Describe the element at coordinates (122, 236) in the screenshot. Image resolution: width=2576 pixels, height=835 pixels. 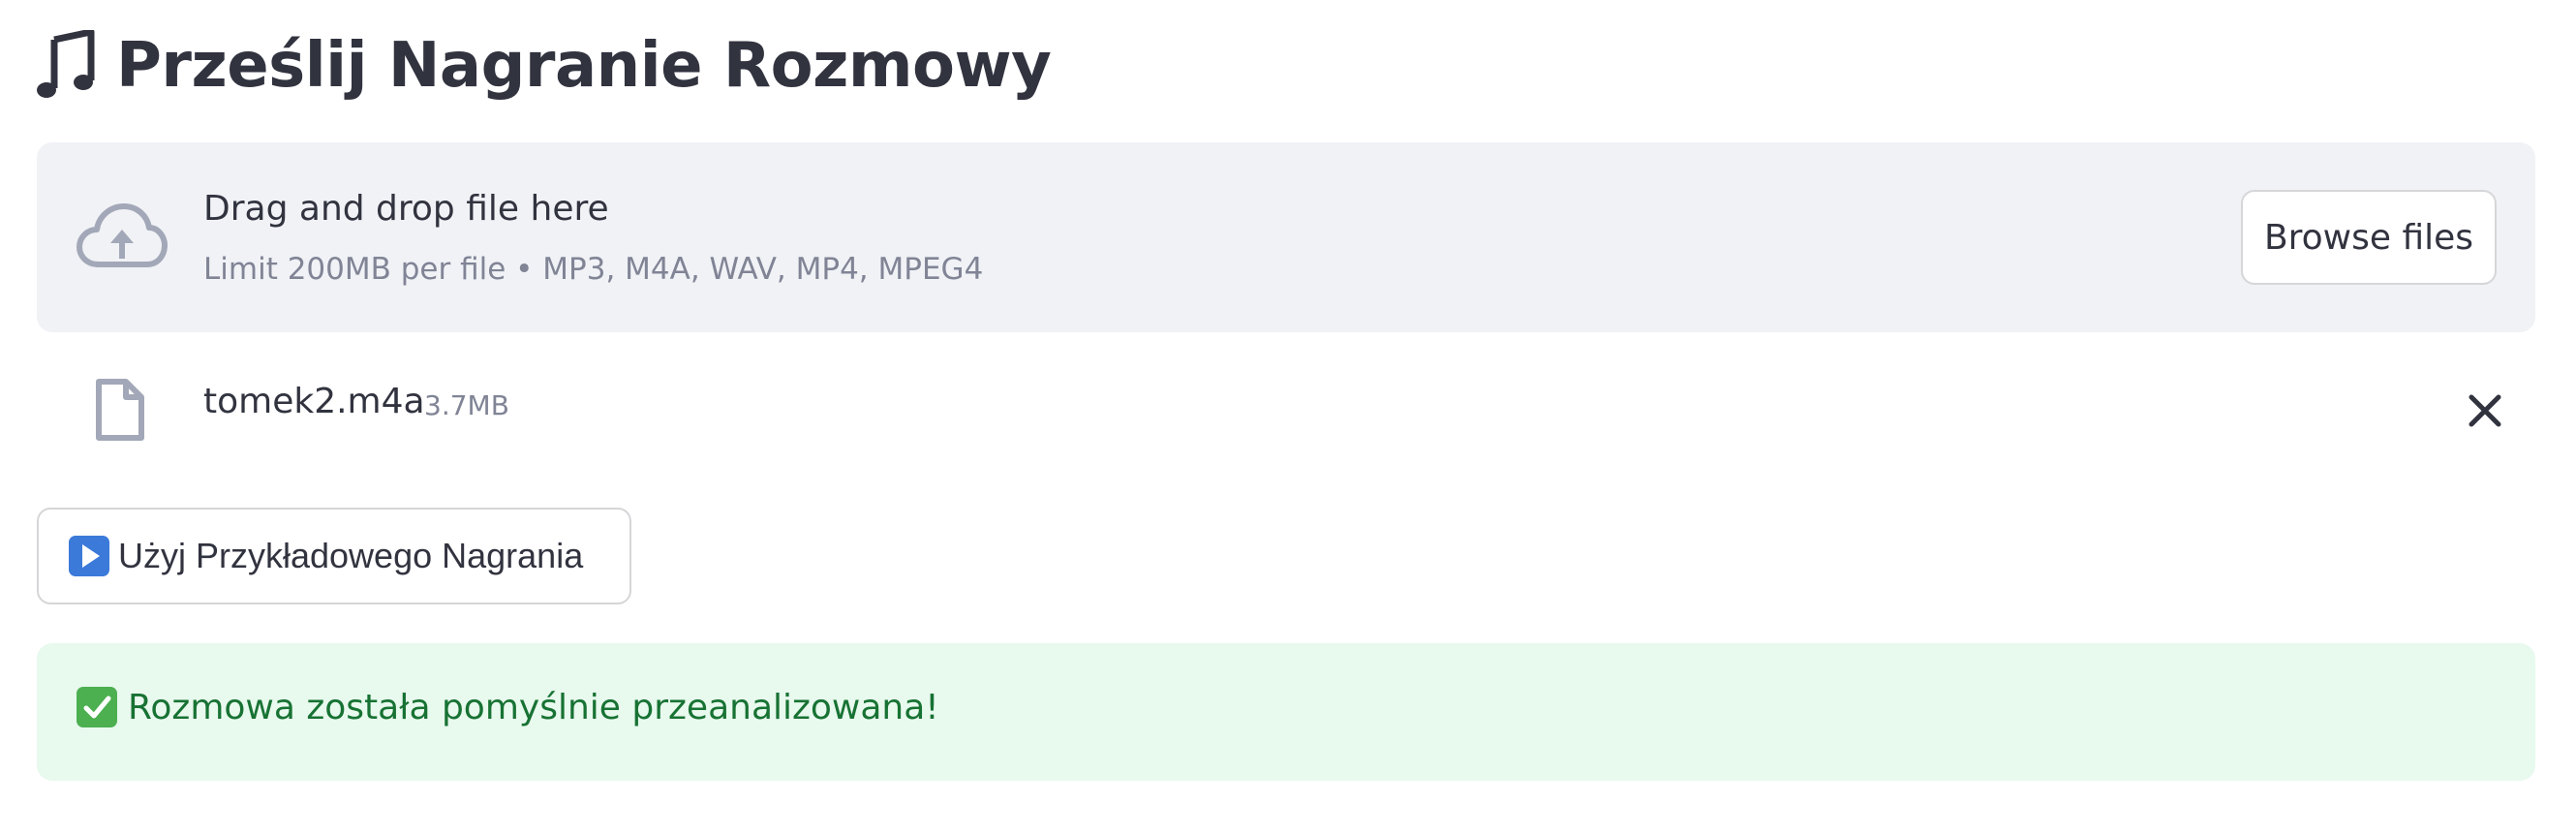
I see `cloud-upload-icon` at that location.